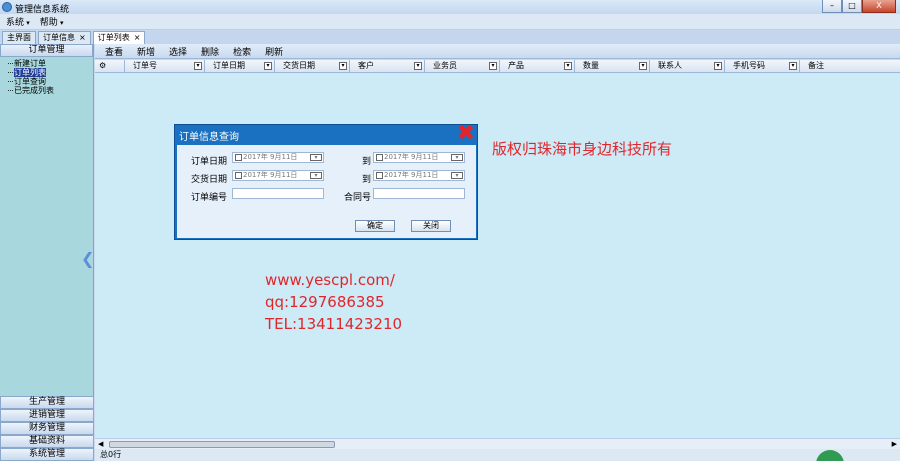 The width and height of the screenshot is (900, 461). What do you see at coordinates (497, 51) in the screenshot?
I see `toolbar: 查看 新增 选择 删除 检索 刷新` at bounding box center [497, 51].